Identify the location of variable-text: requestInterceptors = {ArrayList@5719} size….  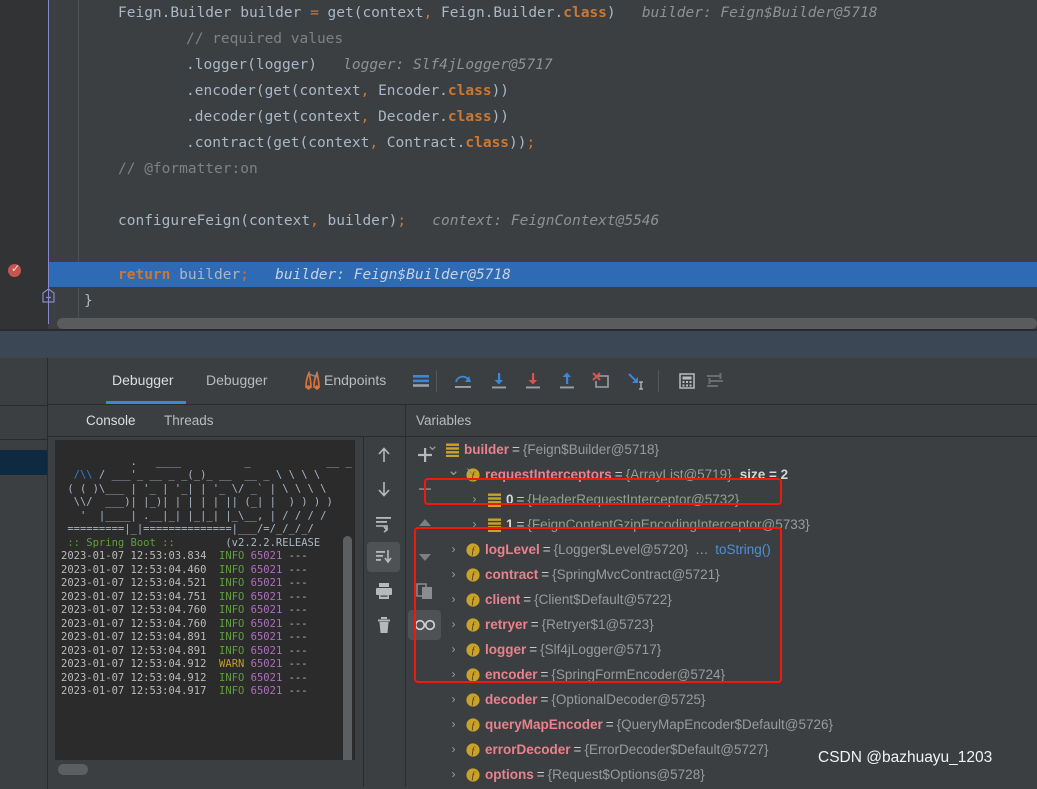
(636, 474).